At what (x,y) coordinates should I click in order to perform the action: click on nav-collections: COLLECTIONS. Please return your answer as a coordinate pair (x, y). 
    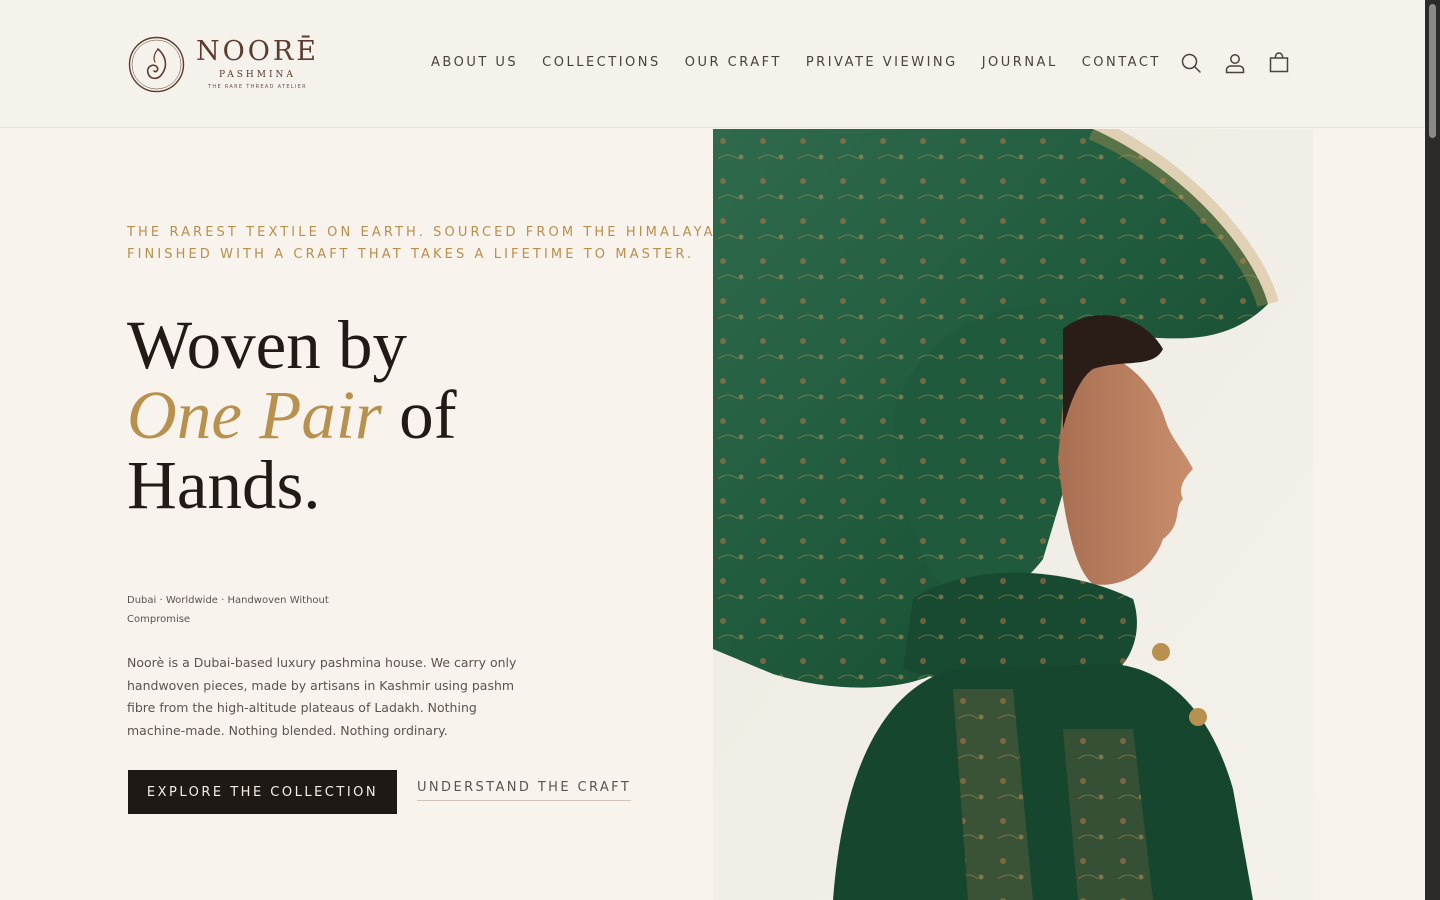
    Looking at the image, I should click on (601, 63).